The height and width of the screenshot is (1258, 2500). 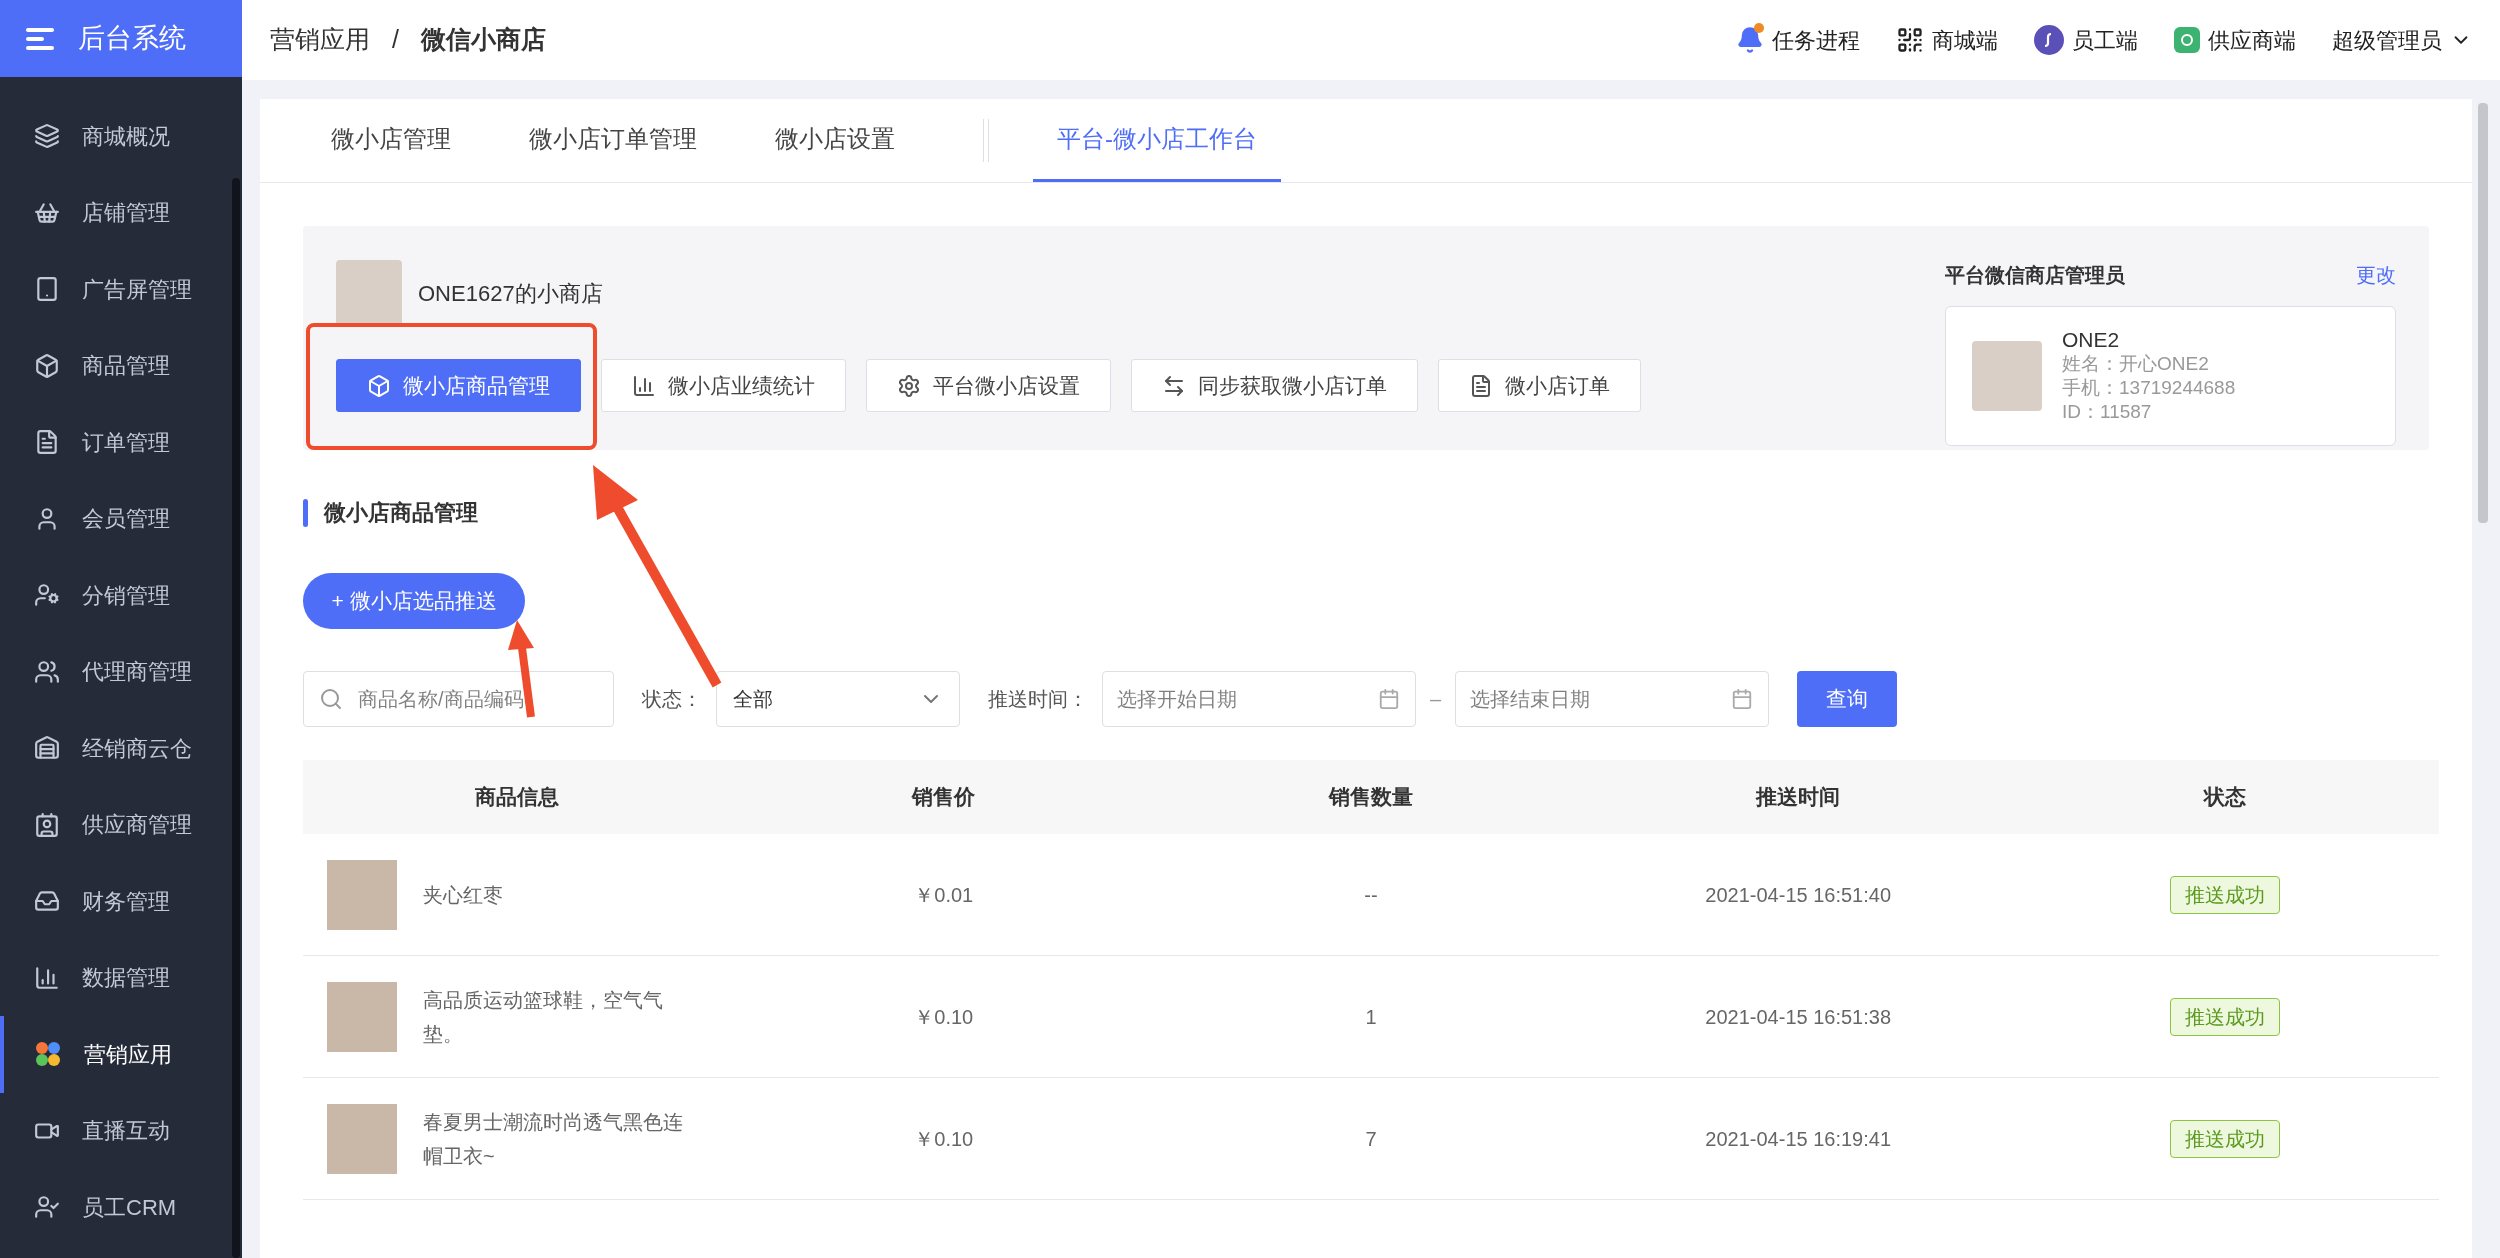 I want to click on header-link: 任务进程, so click(x=1798, y=40).